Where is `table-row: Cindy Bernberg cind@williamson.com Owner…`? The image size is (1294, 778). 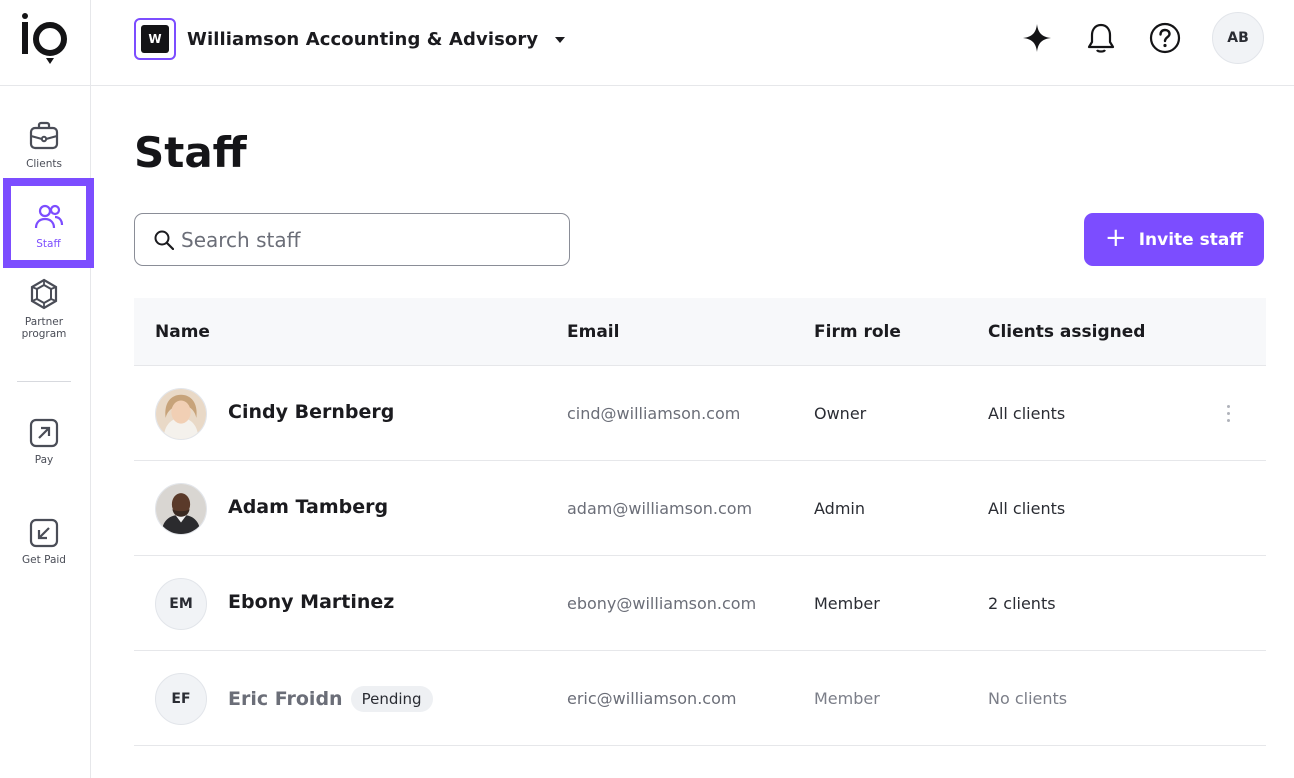 table-row: Cindy Bernberg cind@williamson.com Owner… is located at coordinates (700, 413).